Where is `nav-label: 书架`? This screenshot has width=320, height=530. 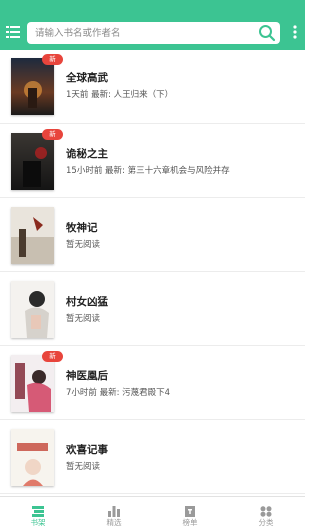 nav-label: 书架 is located at coordinates (38, 522).